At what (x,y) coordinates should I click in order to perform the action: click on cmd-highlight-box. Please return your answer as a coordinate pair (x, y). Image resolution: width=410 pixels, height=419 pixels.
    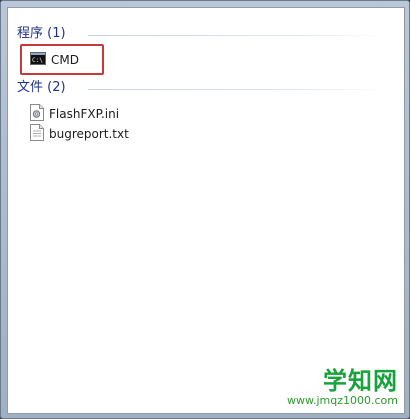
    Looking at the image, I should click on (62, 59).